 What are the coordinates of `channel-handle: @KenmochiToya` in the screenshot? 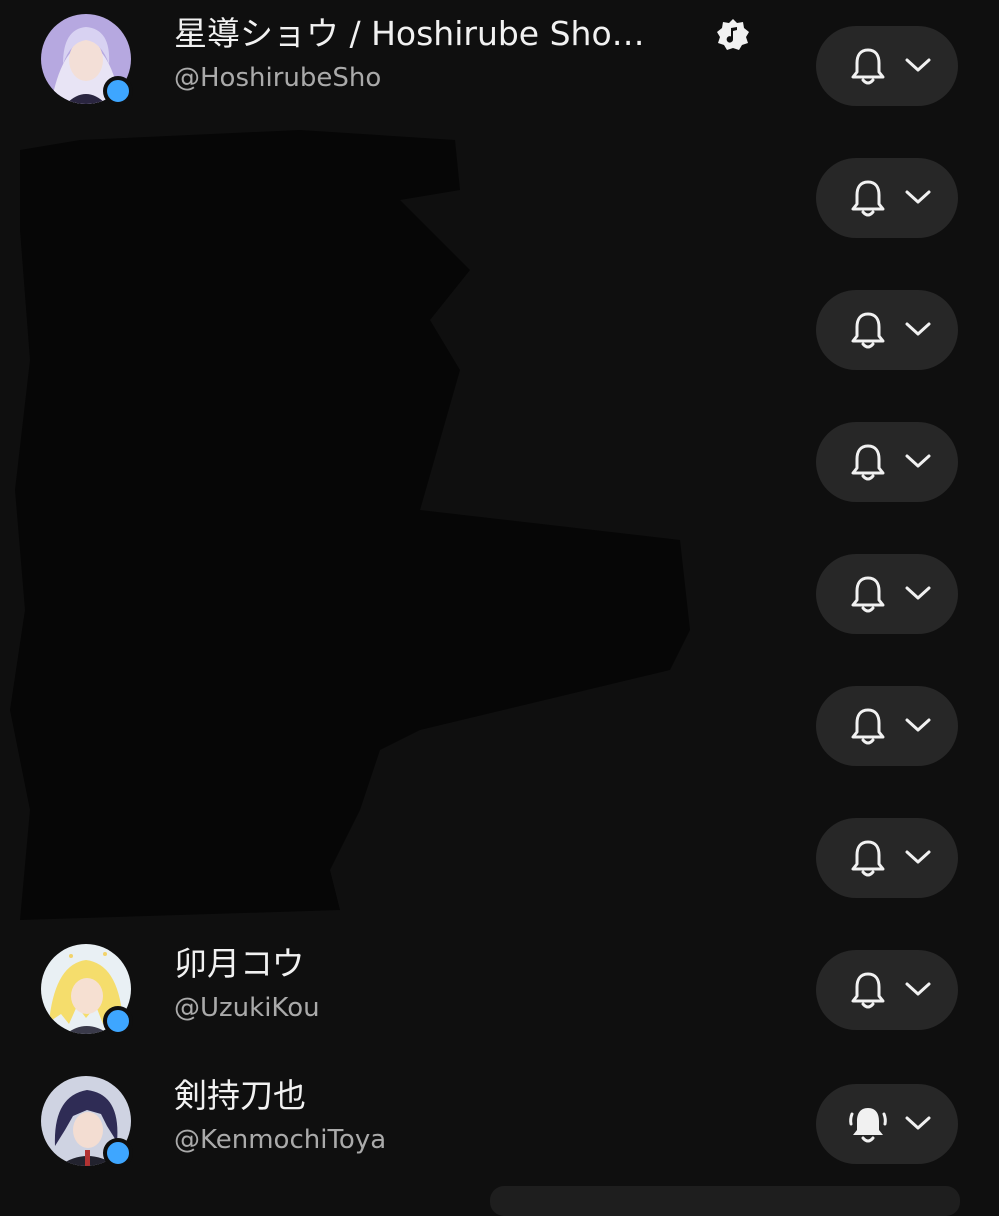 It's located at (280, 1140).